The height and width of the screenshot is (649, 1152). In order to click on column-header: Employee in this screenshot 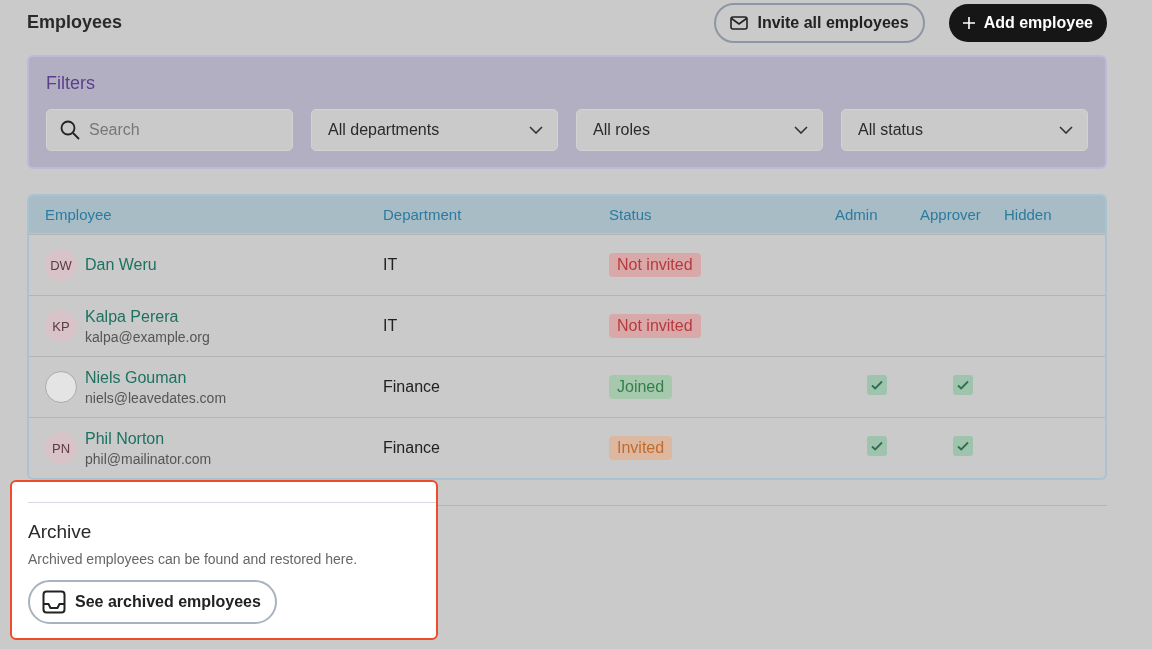, I will do `click(79, 214)`.